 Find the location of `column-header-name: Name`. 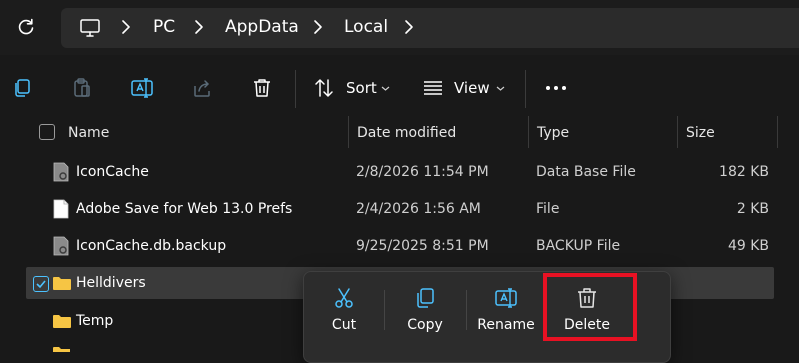

column-header-name: Name is located at coordinates (88, 133).